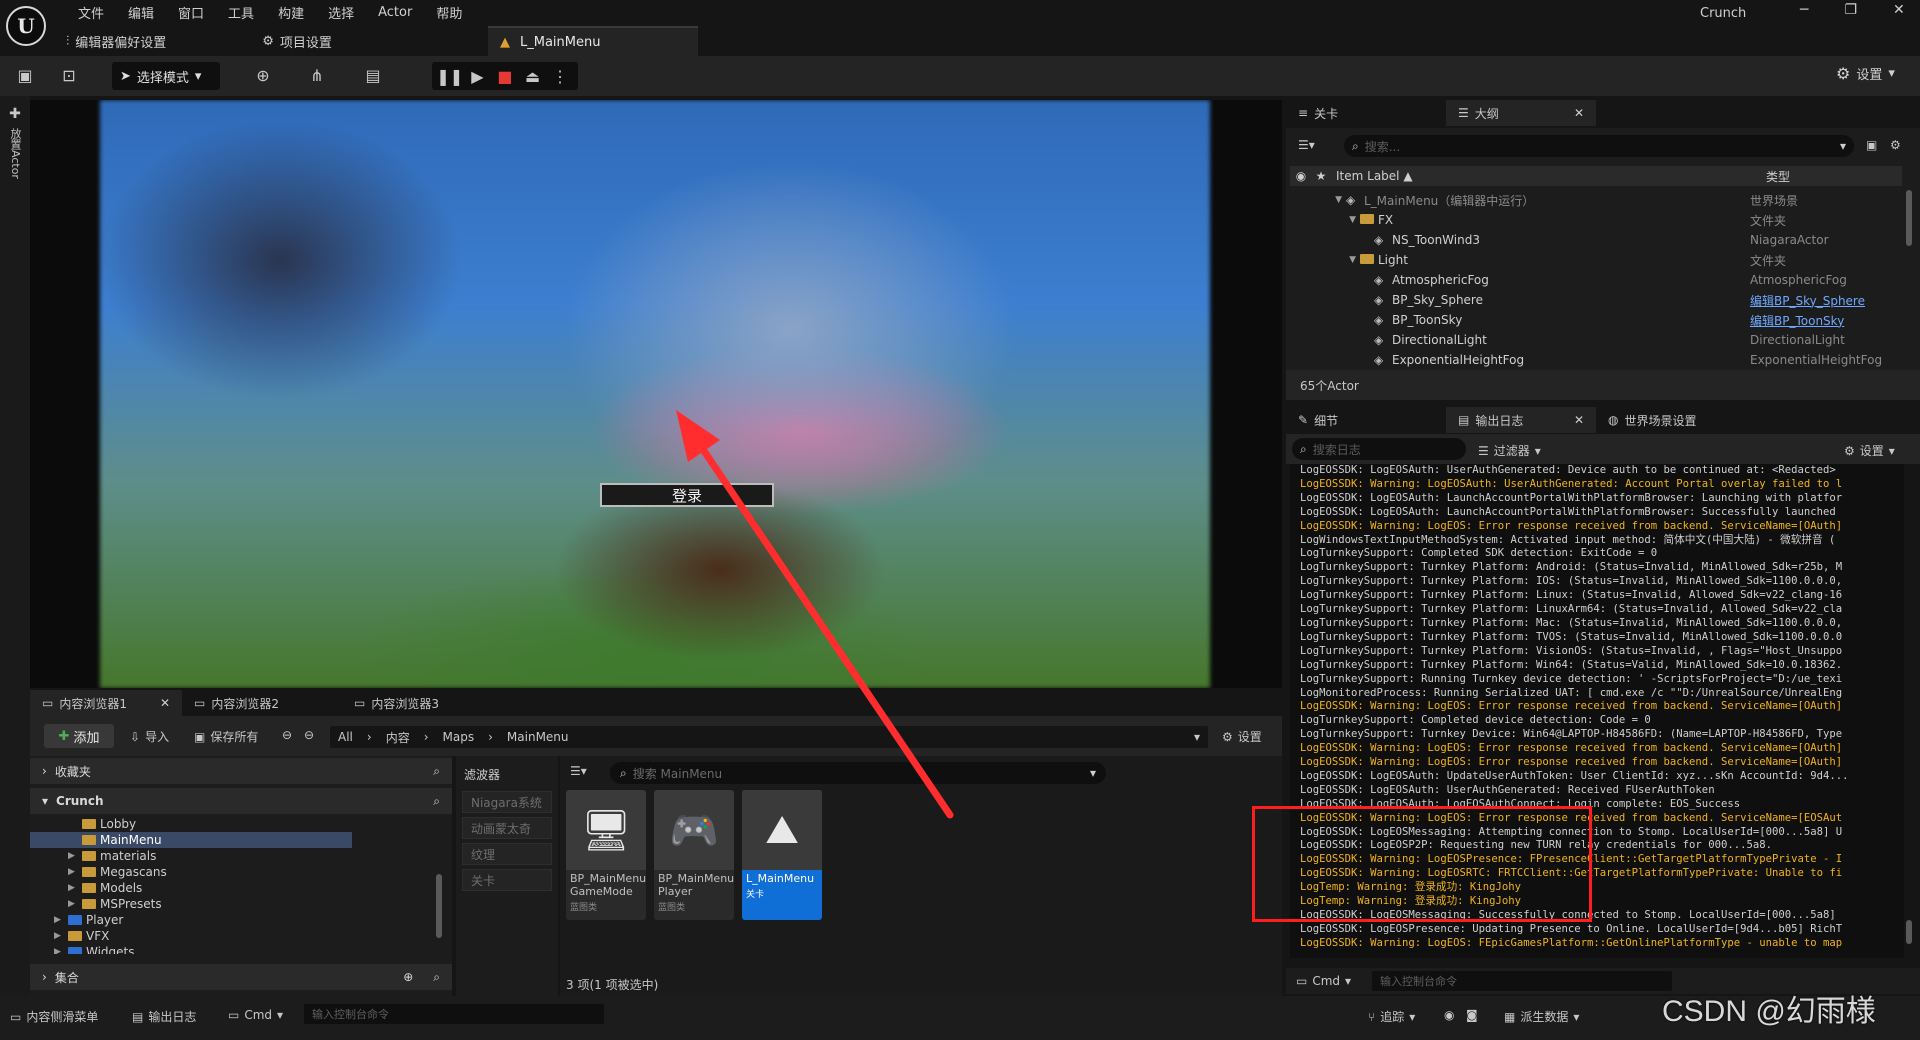 Image resolution: width=1920 pixels, height=1040 pixels. What do you see at coordinates (1522, 981) in the screenshot?
I see `log-console-input: 输入控制台命令` at bounding box center [1522, 981].